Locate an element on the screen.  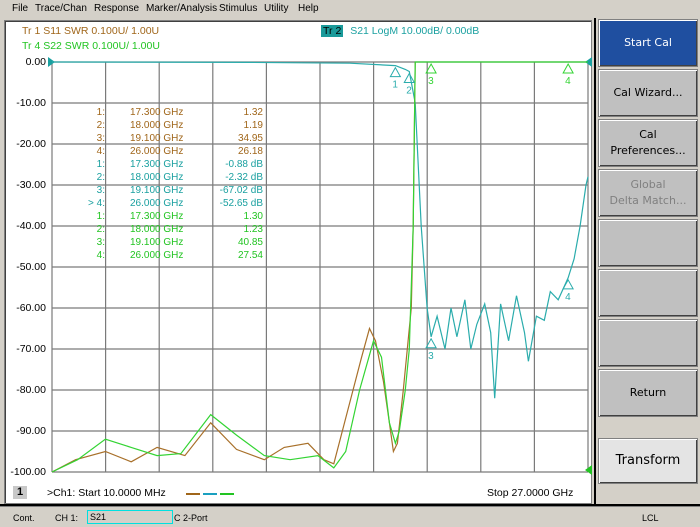
softkey-label: Start Cal is located at coordinates (648, 42).